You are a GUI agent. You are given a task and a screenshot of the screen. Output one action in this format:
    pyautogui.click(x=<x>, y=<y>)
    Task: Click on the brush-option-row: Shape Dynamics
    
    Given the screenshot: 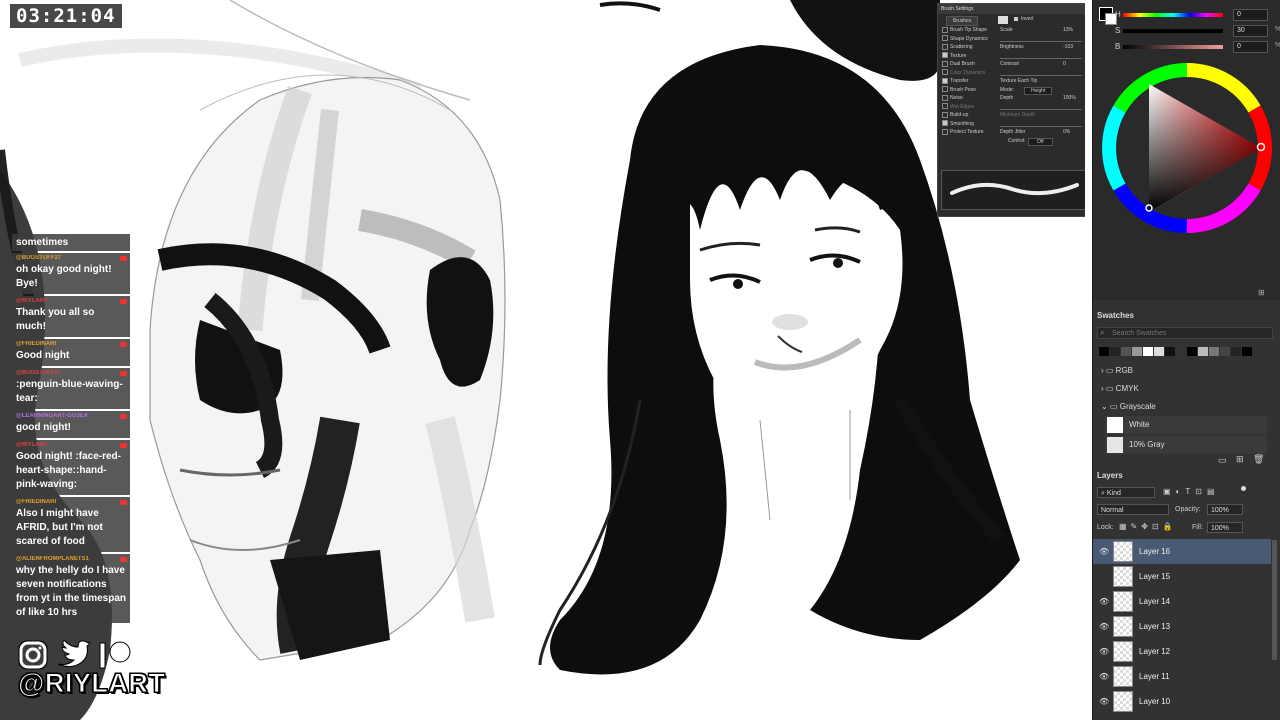 What is the action you would take?
    pyautogui.click(x=1011, y=39)
    